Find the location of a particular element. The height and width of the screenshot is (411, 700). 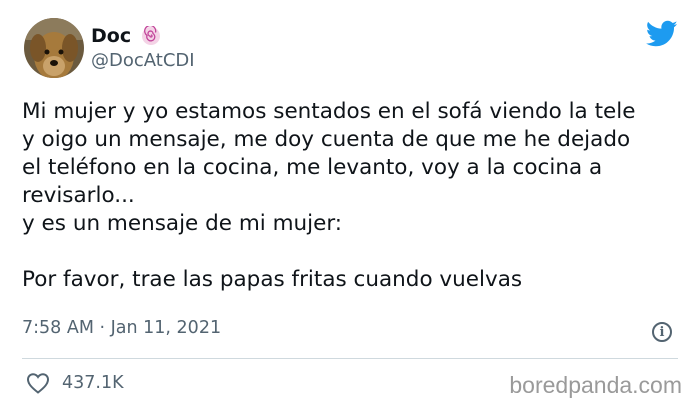

like-button: 437.1K is located at coordinates (75, 383).